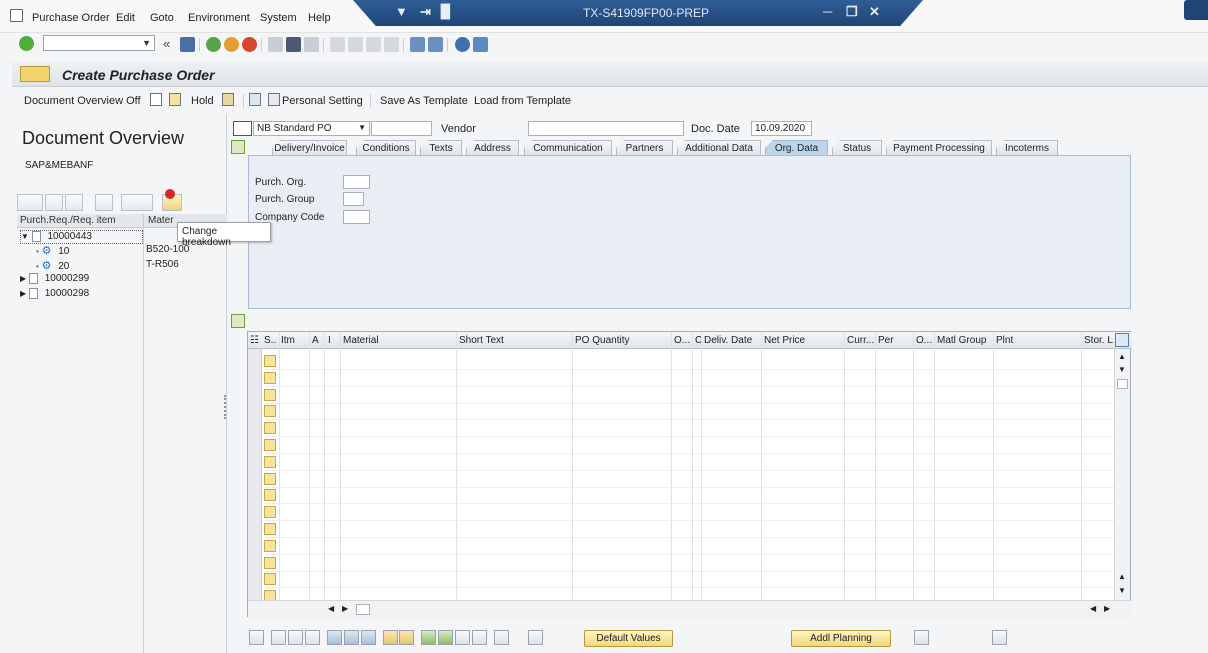  Describe the element at coordinates (26, 43) in the screenshot. I see `enter-icon` at that location.